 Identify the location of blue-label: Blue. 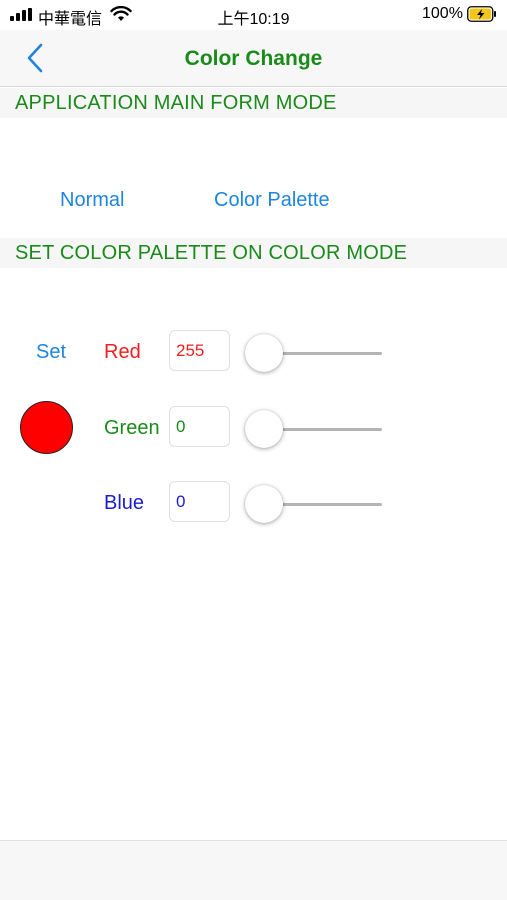
(124, 503).